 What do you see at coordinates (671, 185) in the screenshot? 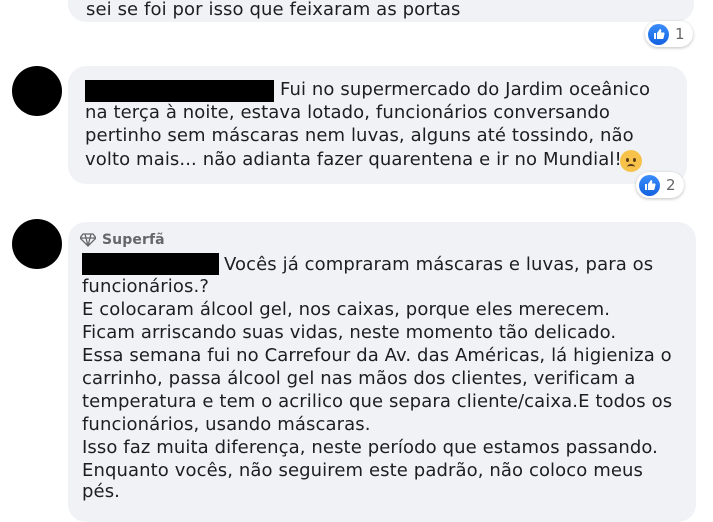
I see `reaction-count-text: 2` at bounding box center [671, 185].